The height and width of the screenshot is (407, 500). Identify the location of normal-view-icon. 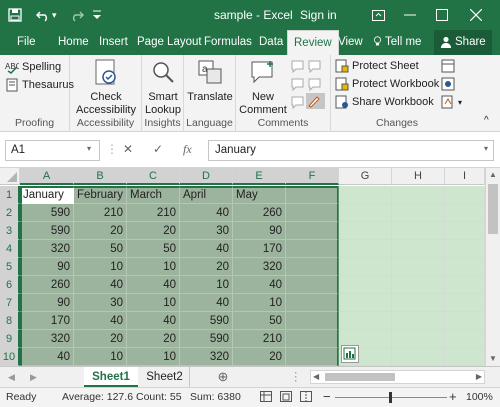
(266, 398).